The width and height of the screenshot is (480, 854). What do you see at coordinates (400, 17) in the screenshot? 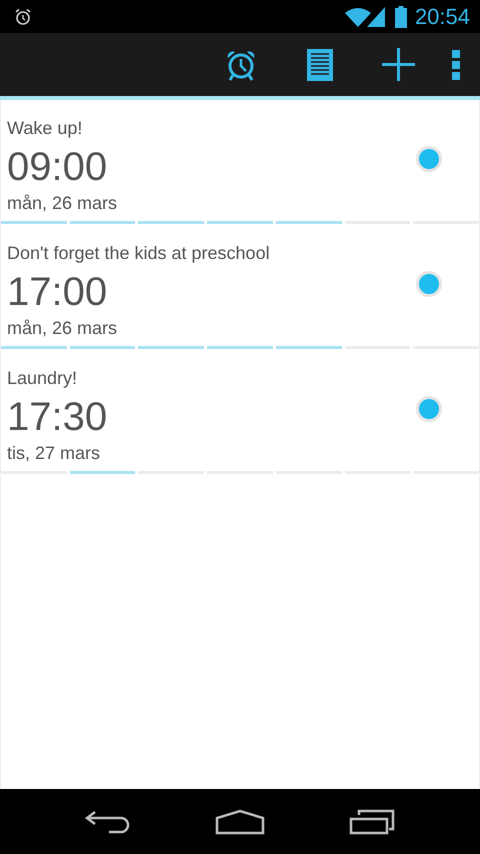
I see `battery-icon` at bounding box center [400, 17].